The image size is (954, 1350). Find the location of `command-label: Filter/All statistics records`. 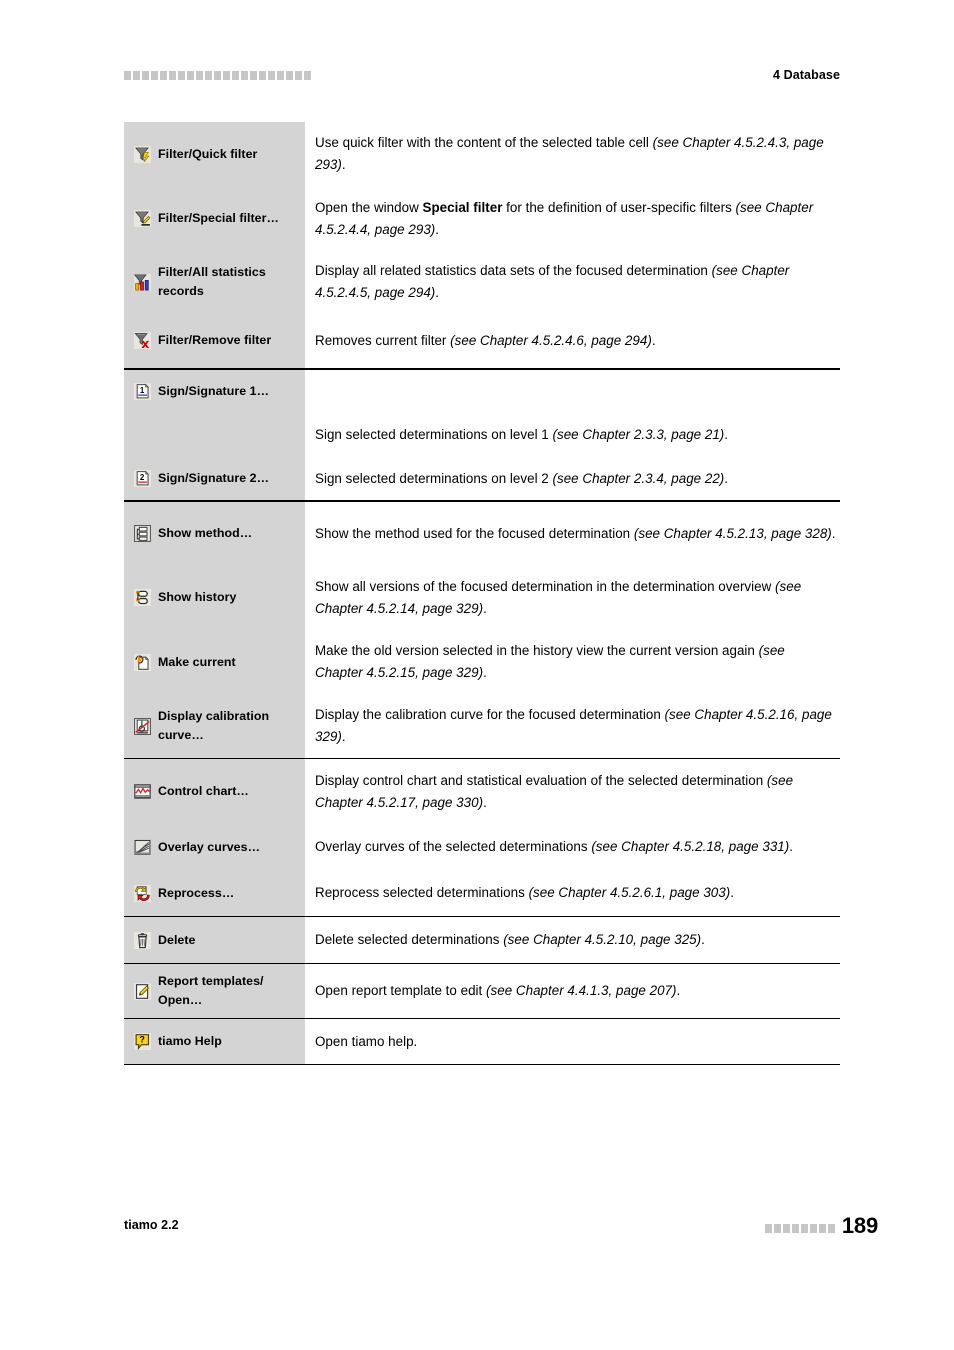

command-label: Filter/All statistics records is located at coordinates (212, 281).